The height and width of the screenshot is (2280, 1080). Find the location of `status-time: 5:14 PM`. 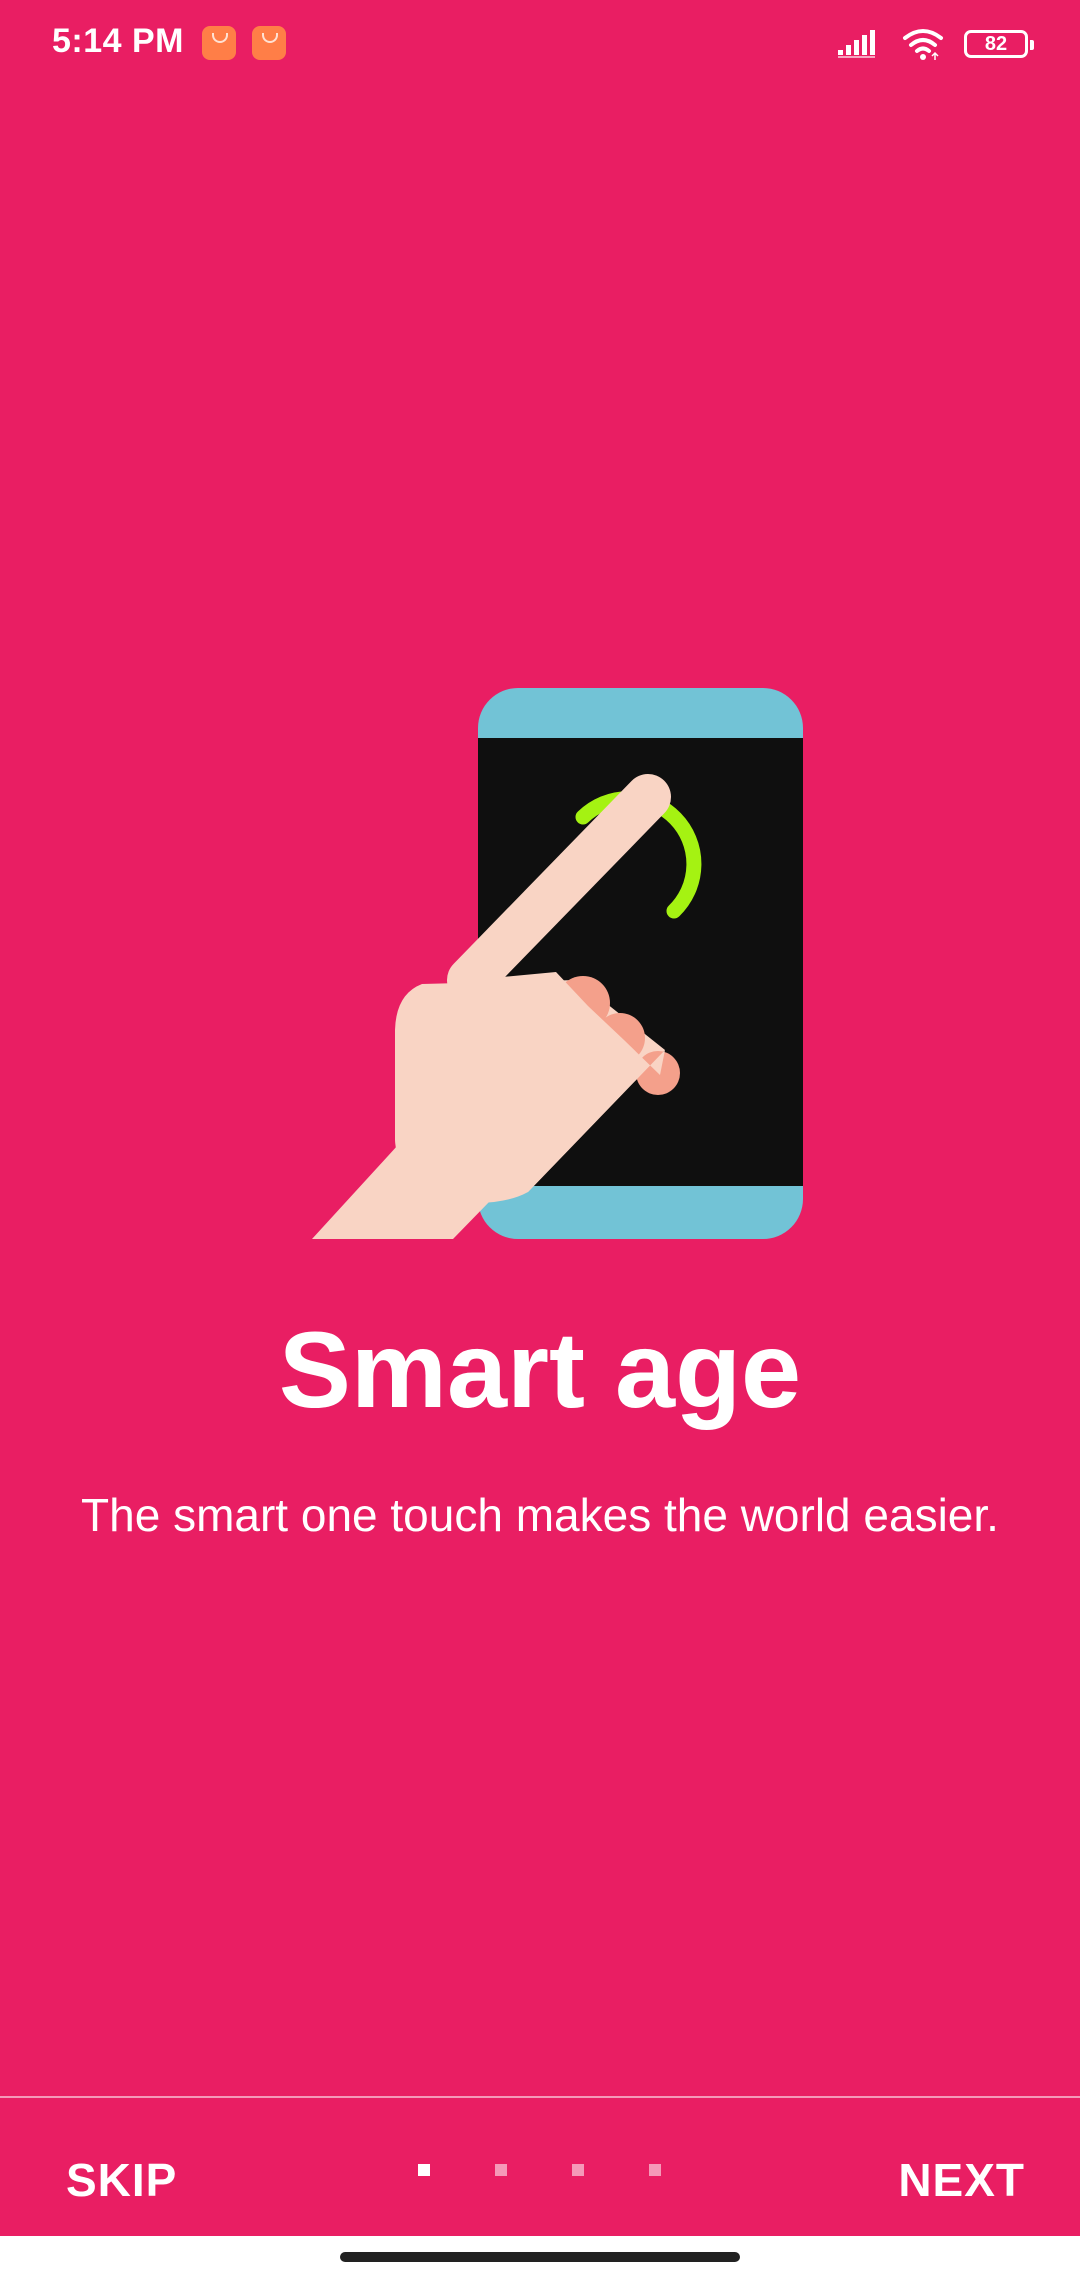

status-time: 5:14 PM is located at coordinates (118, 41).